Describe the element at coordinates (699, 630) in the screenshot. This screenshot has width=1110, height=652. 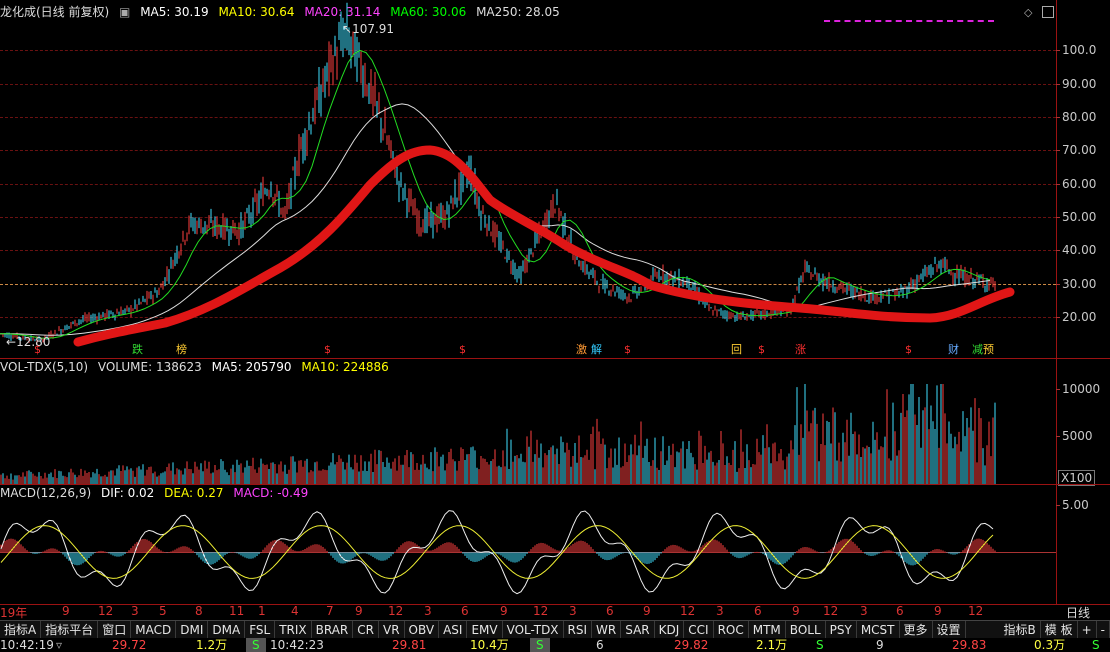
I see `toolbar-item: CCI` at that location.